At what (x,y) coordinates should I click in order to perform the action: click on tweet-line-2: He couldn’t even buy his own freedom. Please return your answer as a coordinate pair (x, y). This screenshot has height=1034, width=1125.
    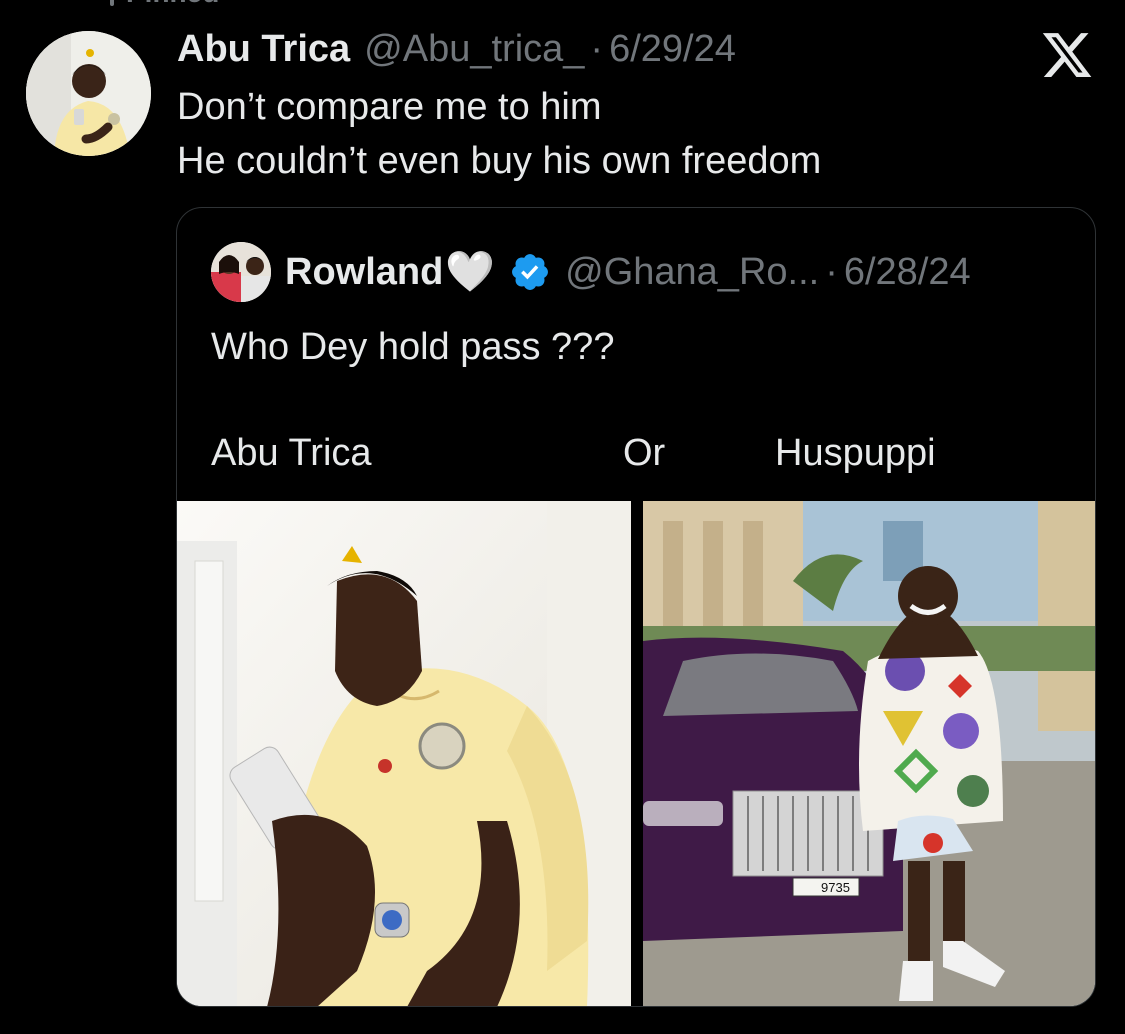
    Looking at the image, I should click on (499, 161).